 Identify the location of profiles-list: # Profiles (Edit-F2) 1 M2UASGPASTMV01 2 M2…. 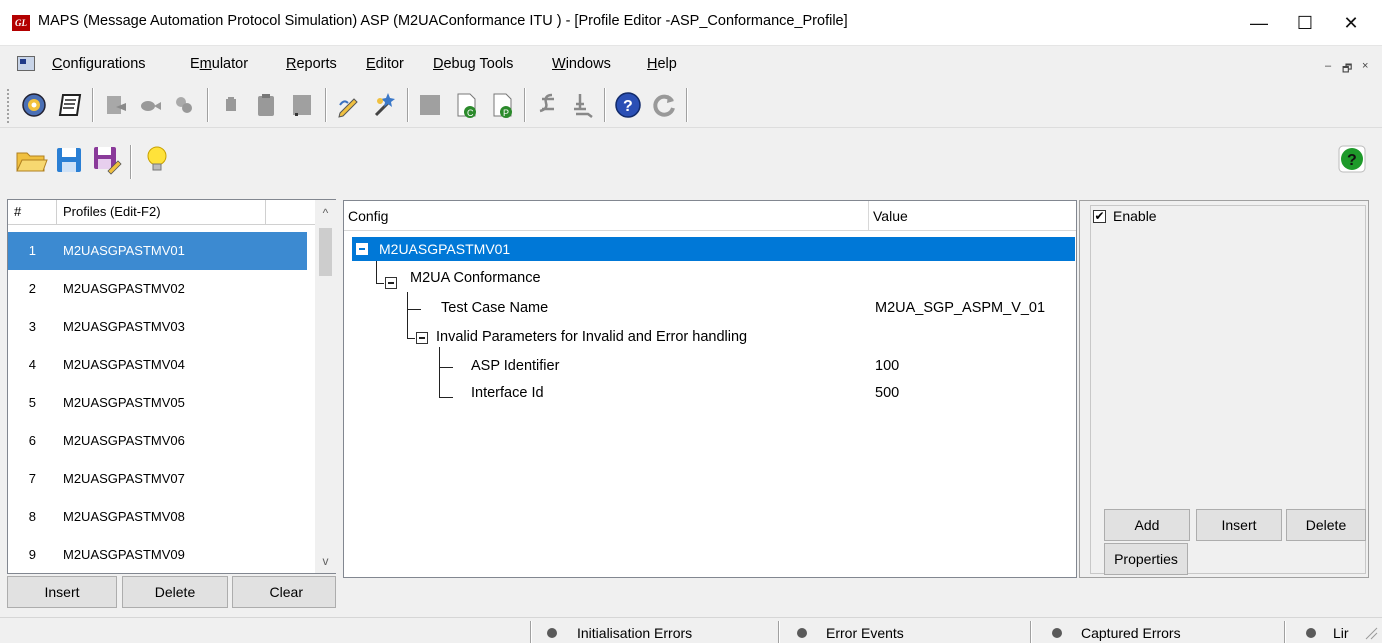
(171, 386).